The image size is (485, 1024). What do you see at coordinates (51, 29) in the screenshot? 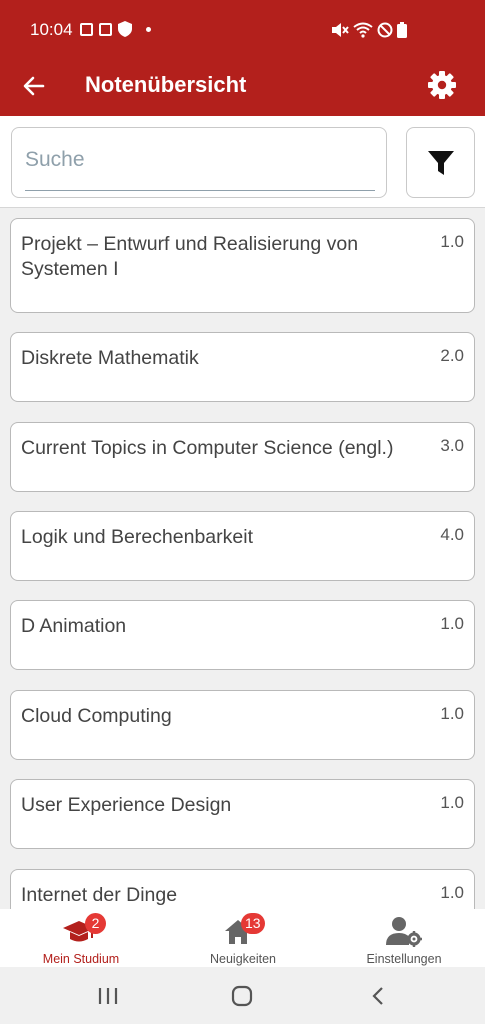
I see `status-time: 10:04` at bounding box center [51, 29].